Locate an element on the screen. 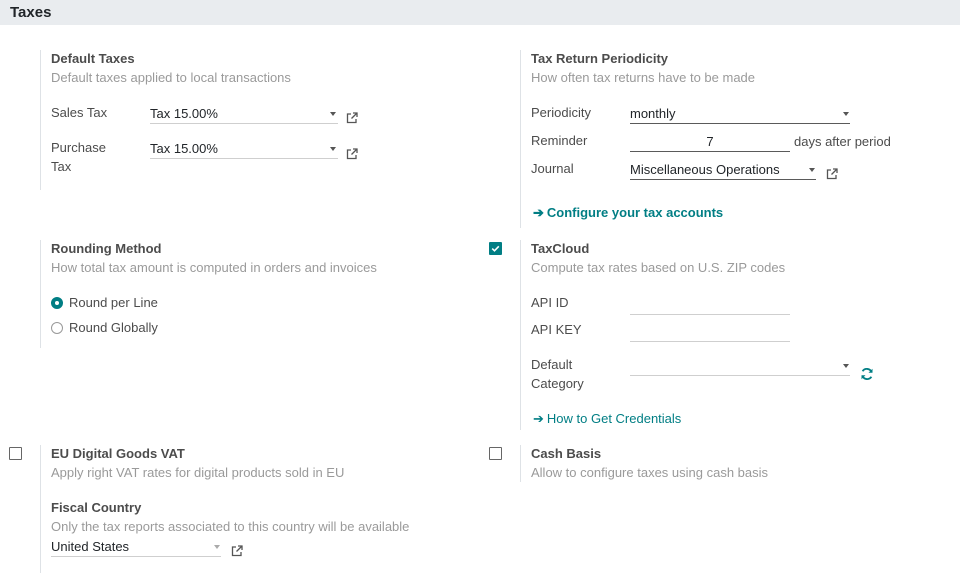  fiscal-country-select: United States is located at coordinates (136, 547).